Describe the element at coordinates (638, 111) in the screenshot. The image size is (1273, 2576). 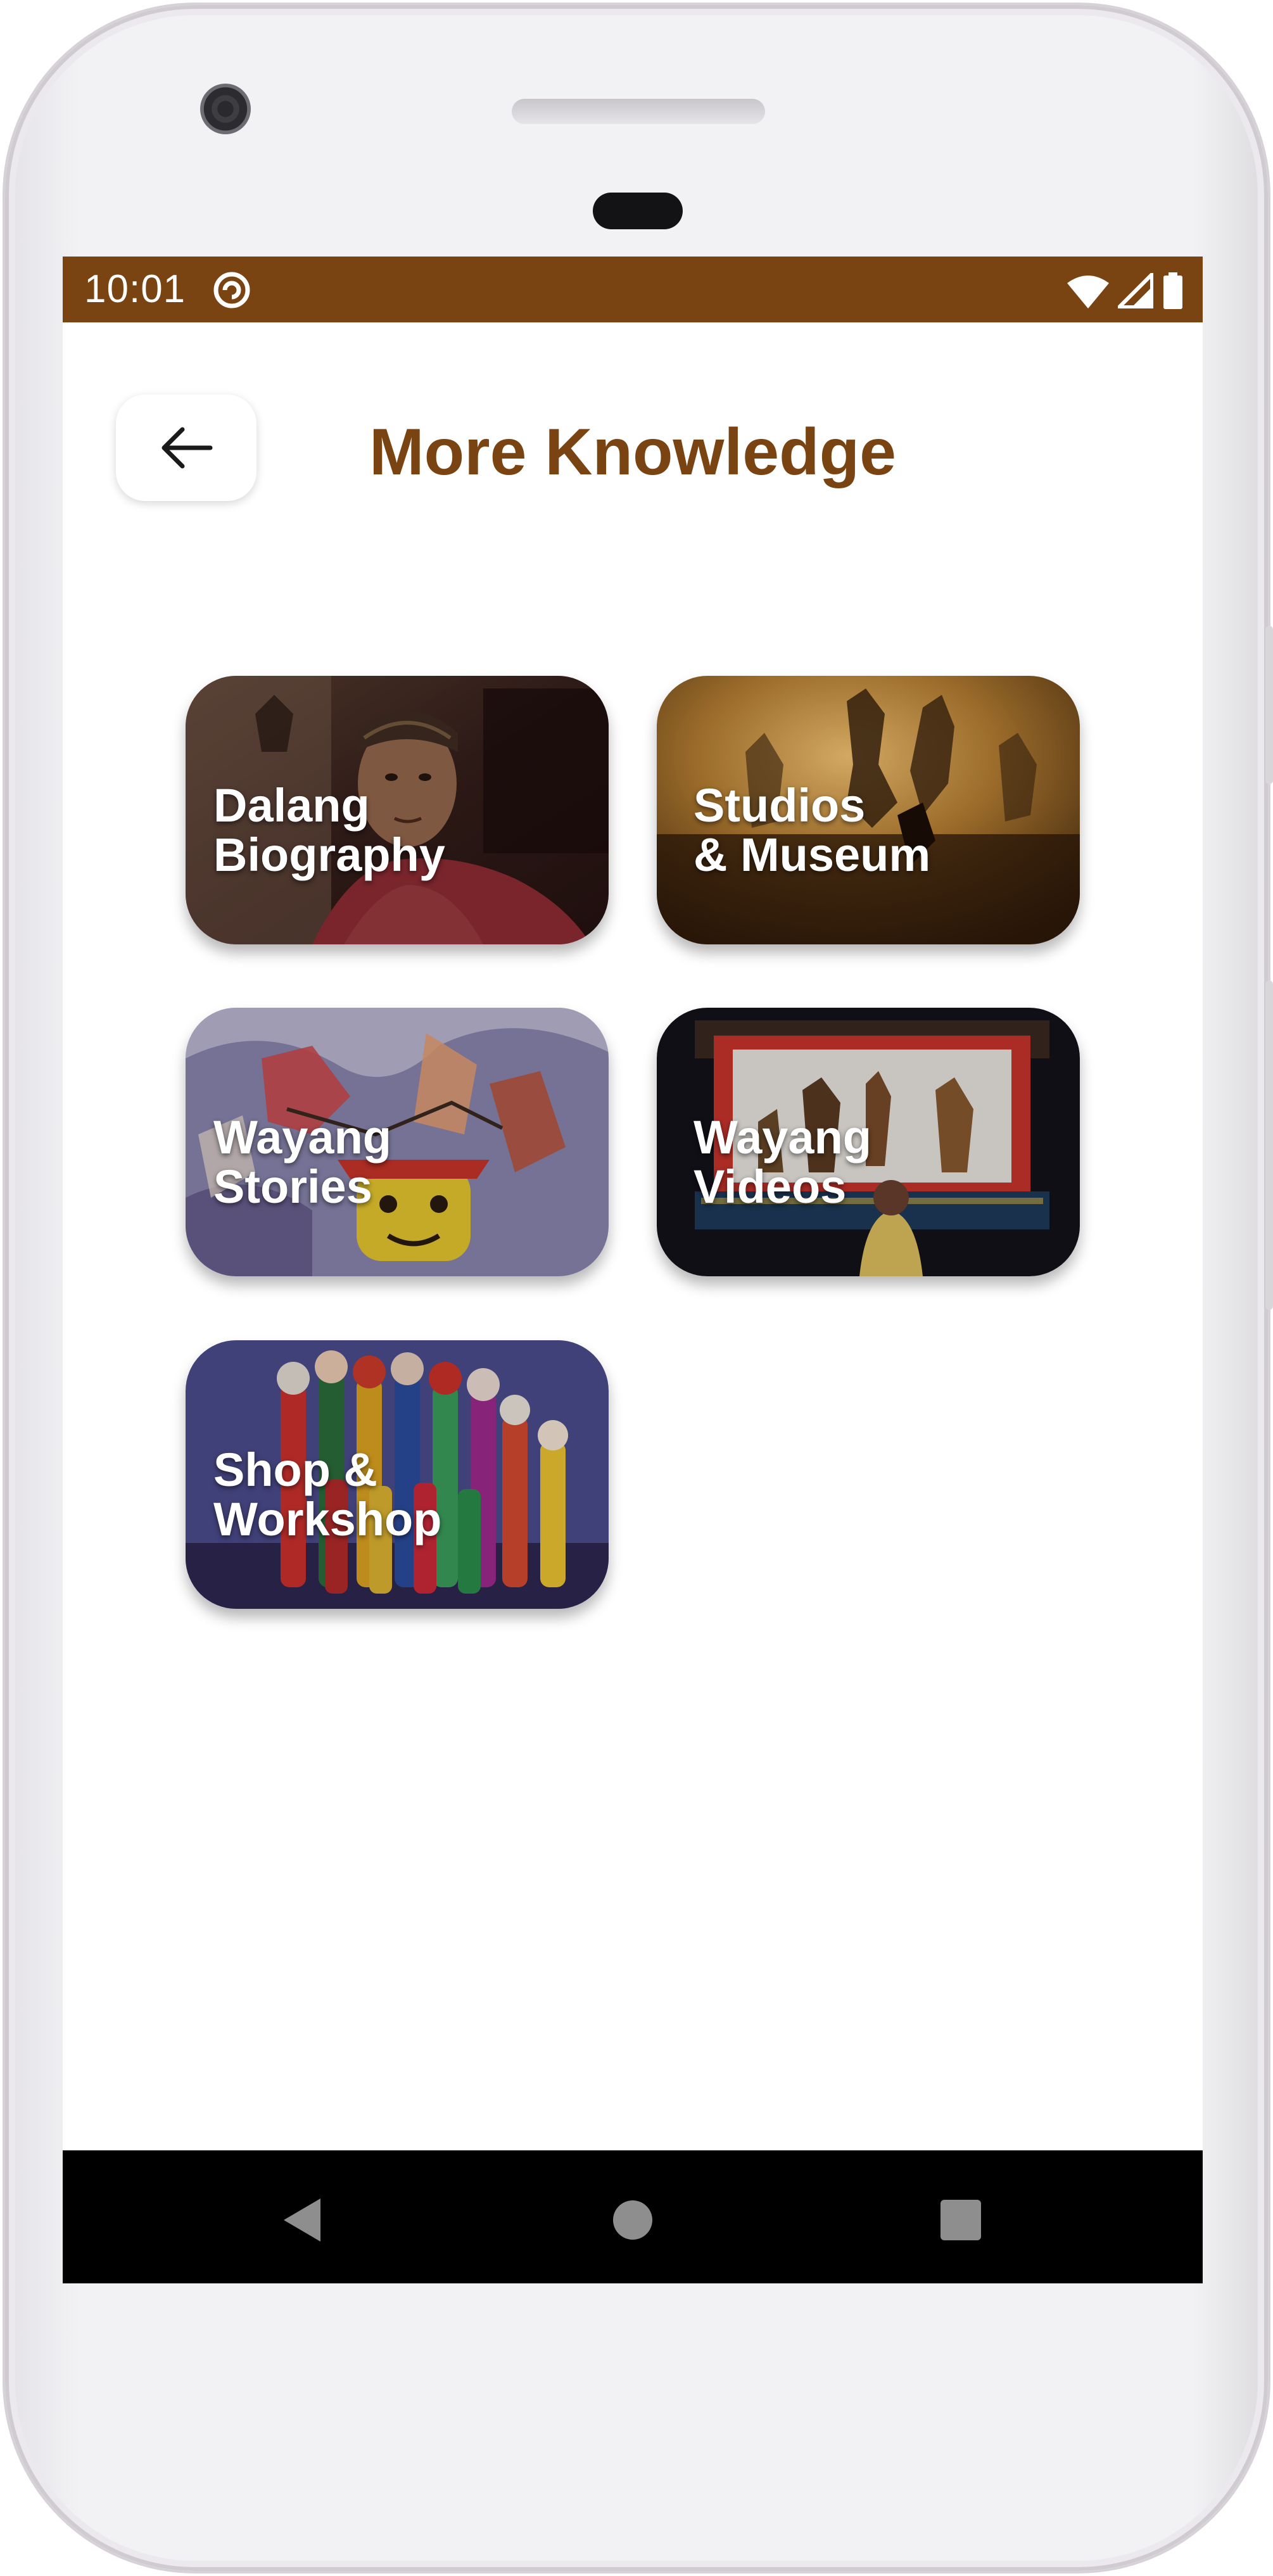
I see `top-speaker` at that location.